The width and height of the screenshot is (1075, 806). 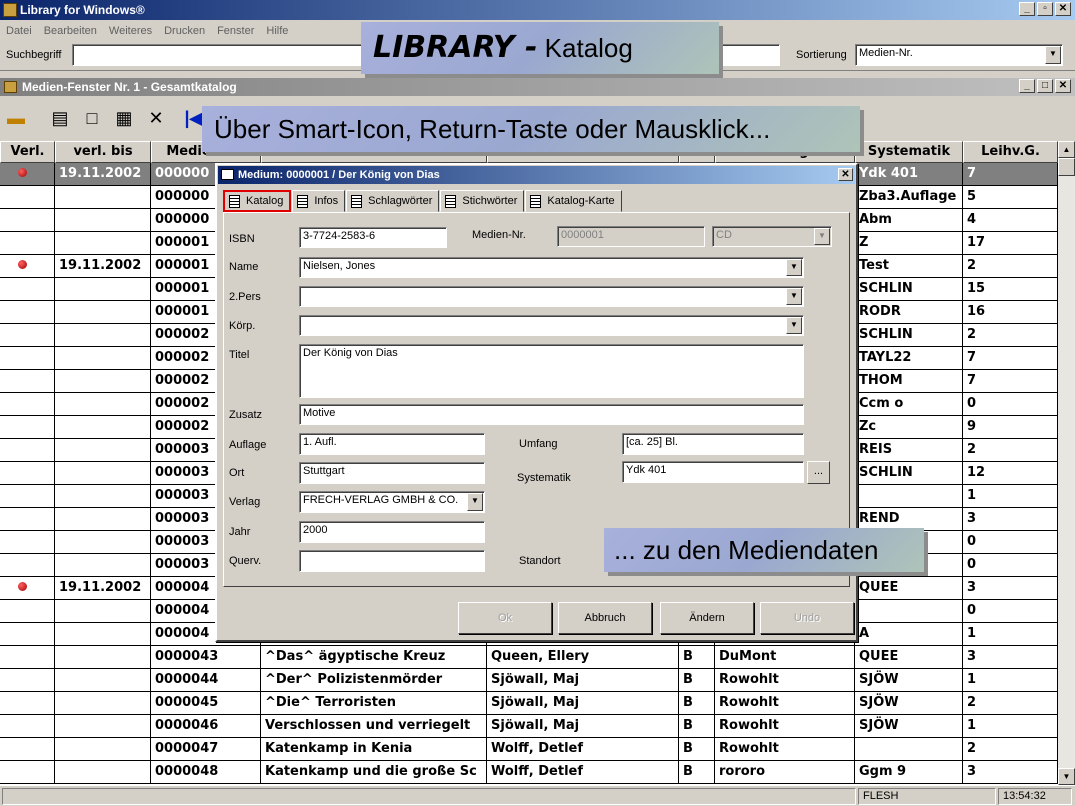 What do you see at coordinates (374, 726) in the screenshot?
I see `cell-titel: Verschlossen und verriegelt` at bounding box center [374, 726].